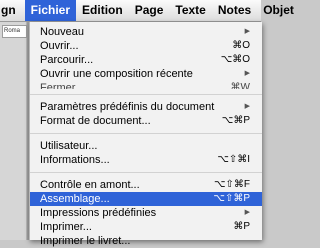 The image size is (320, 248). I want to click on menu-item-format-document: Format de document... ⌥⌘P, so click(146, 121).